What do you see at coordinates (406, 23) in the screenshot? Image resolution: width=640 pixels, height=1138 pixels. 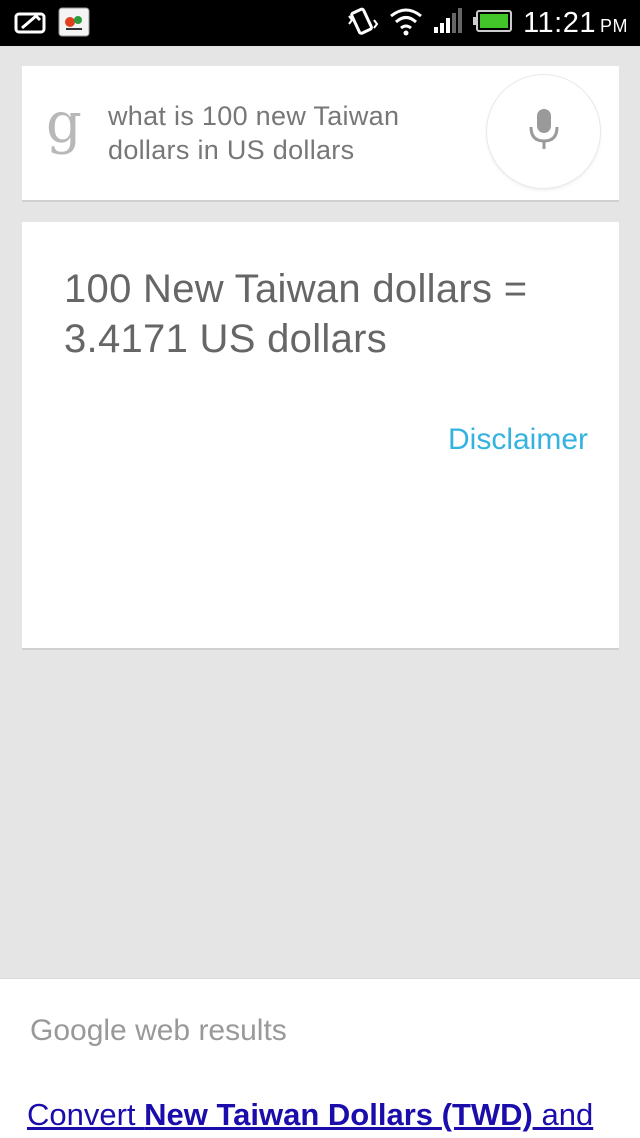 I see `wifi-icon` at bounding box center [406, 23].